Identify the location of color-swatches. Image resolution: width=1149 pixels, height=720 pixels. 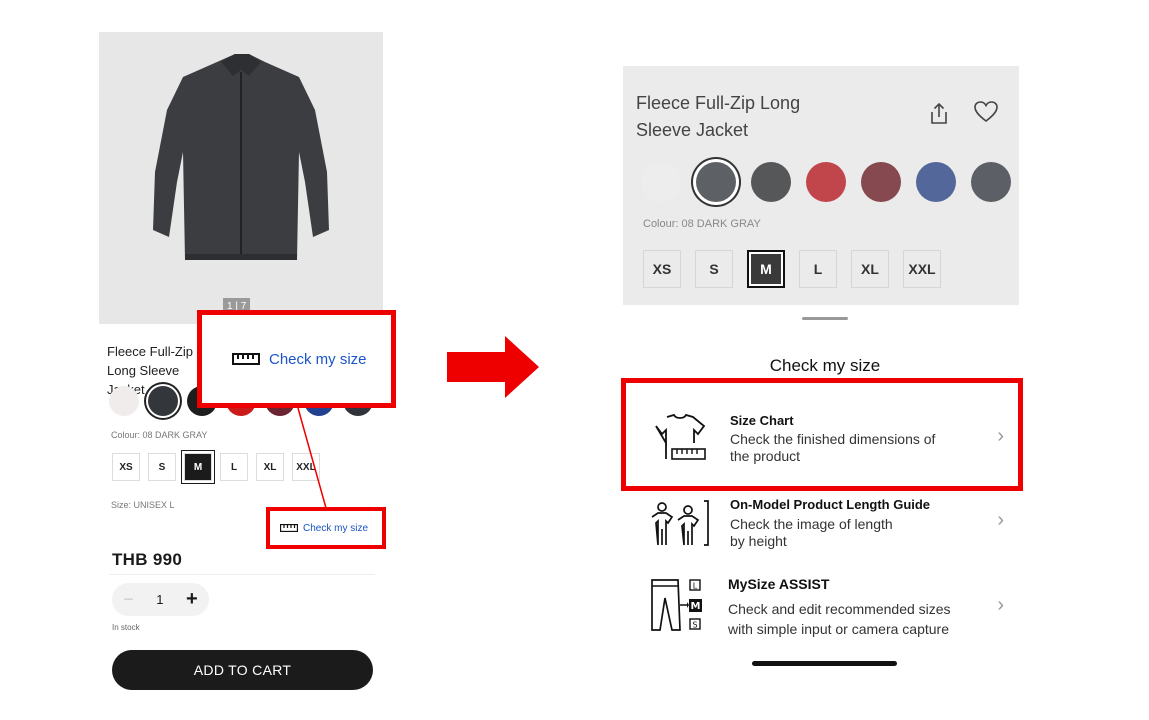
(826, 182).